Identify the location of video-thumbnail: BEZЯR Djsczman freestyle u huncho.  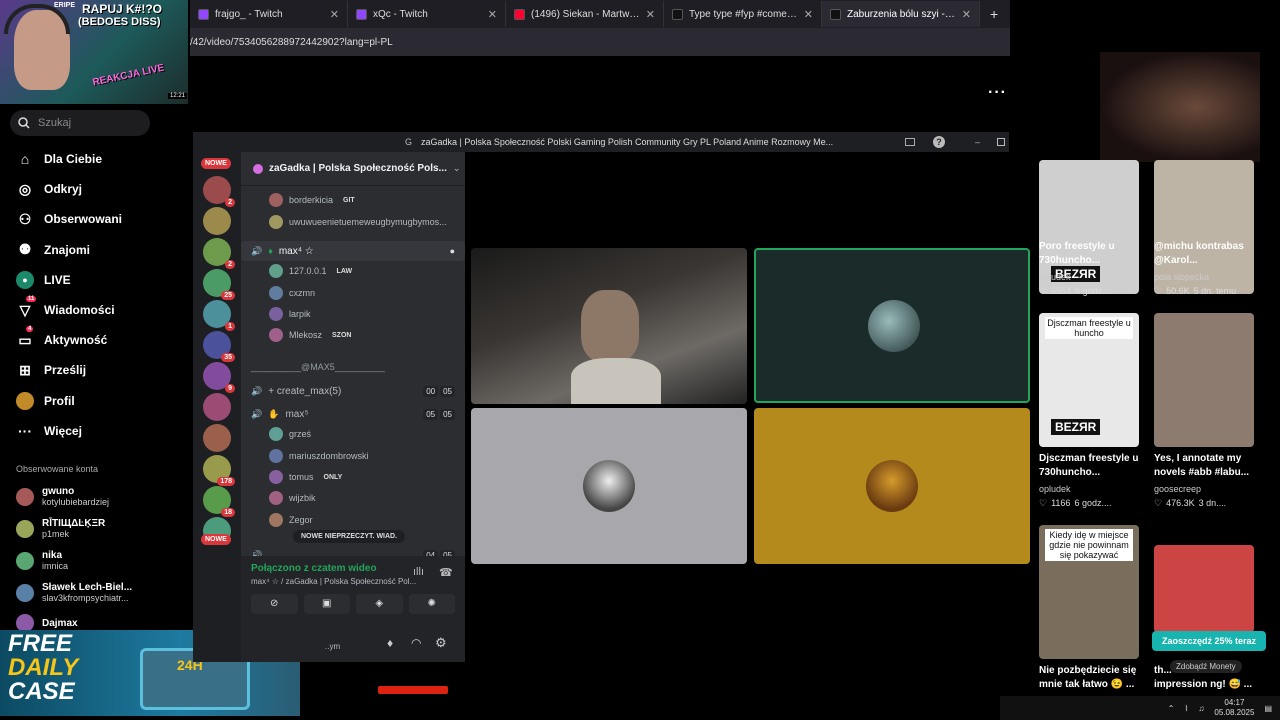
(1089, 380).